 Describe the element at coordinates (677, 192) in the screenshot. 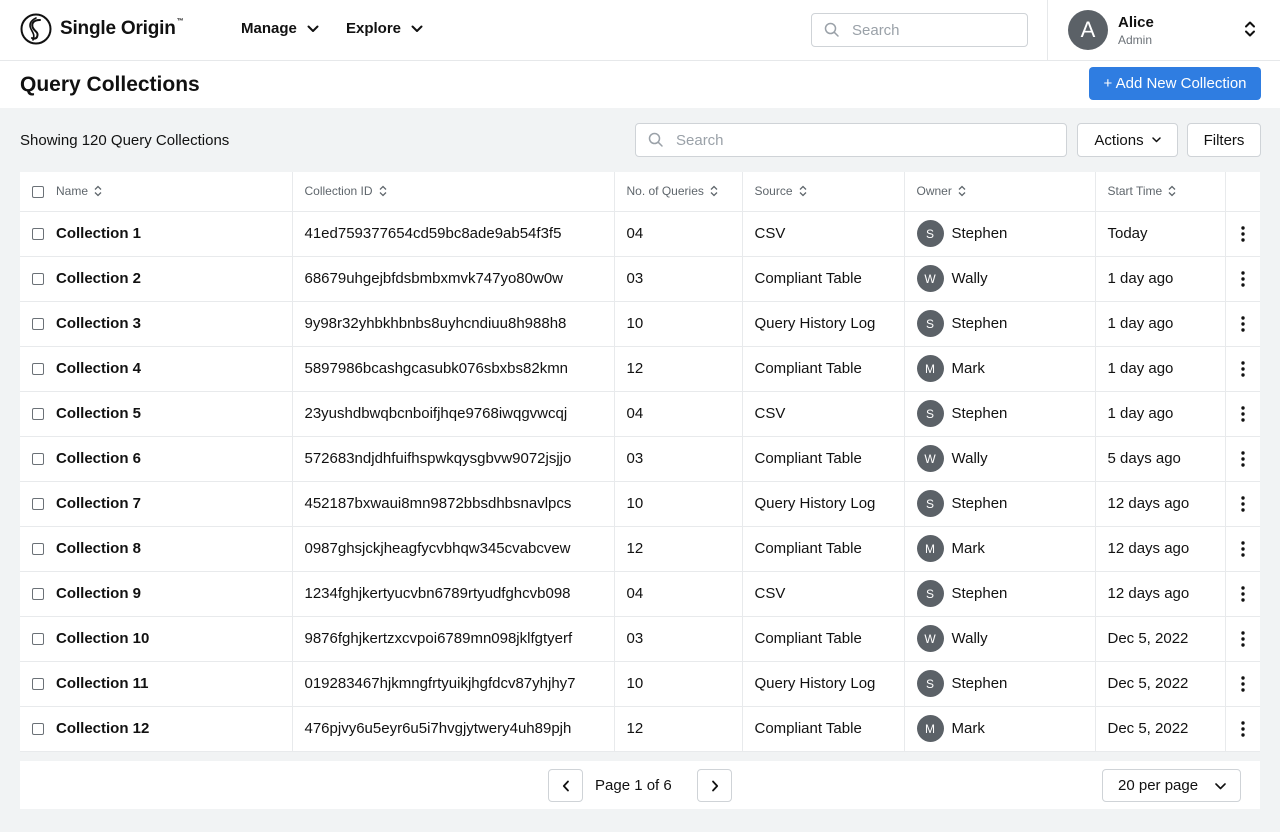

I see `column-header-queries: No. of Queries` at that location.